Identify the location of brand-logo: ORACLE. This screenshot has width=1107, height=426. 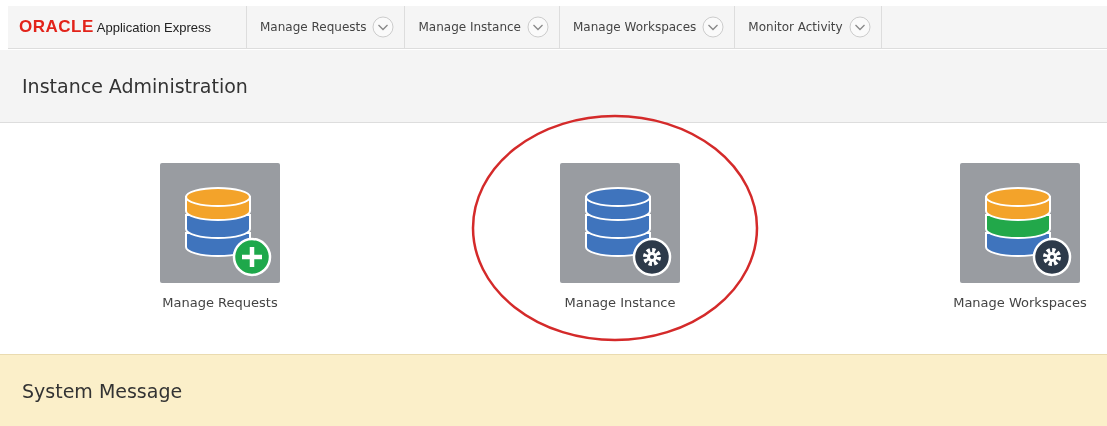
(56, 27).